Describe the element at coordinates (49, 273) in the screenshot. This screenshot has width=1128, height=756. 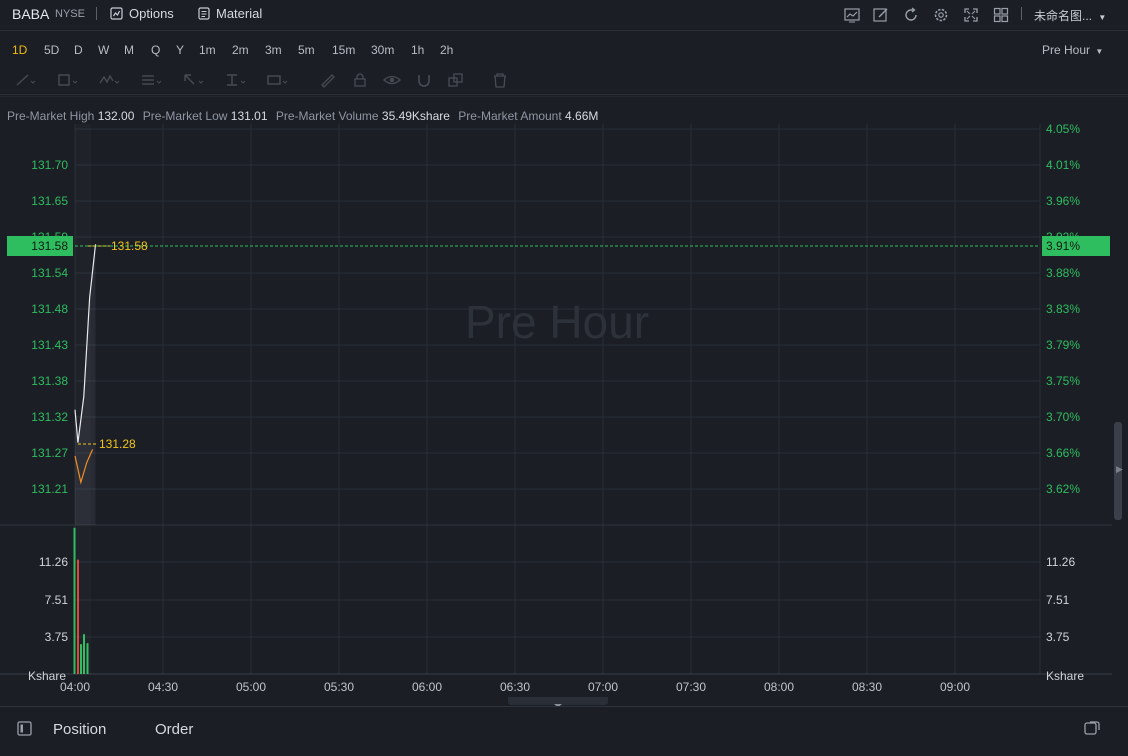
I see `price-axis-label: 131.54` at that location.